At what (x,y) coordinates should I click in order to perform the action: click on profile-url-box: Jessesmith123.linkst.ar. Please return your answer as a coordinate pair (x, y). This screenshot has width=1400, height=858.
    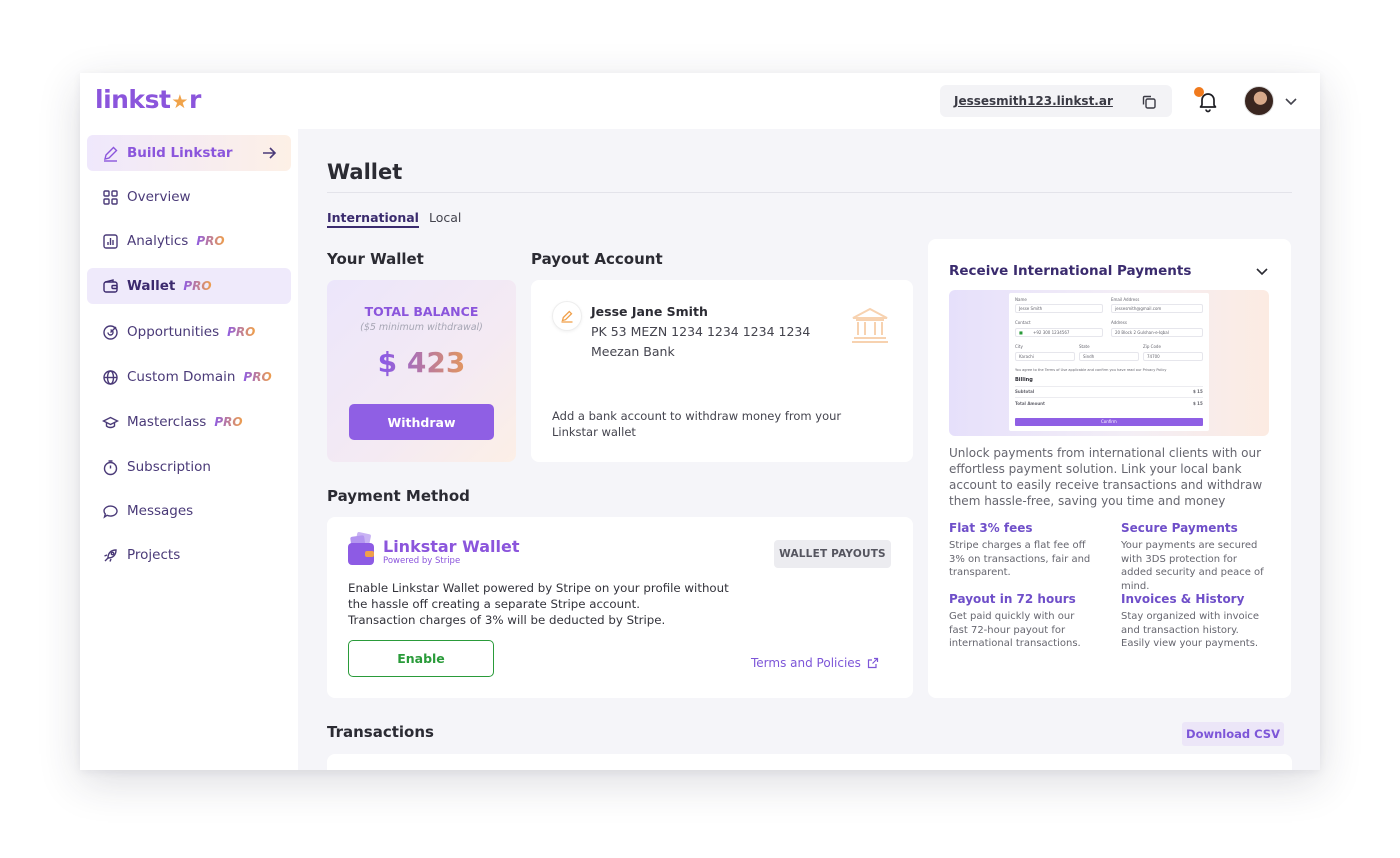
    Looking at the image, I should click on (1056, 101).